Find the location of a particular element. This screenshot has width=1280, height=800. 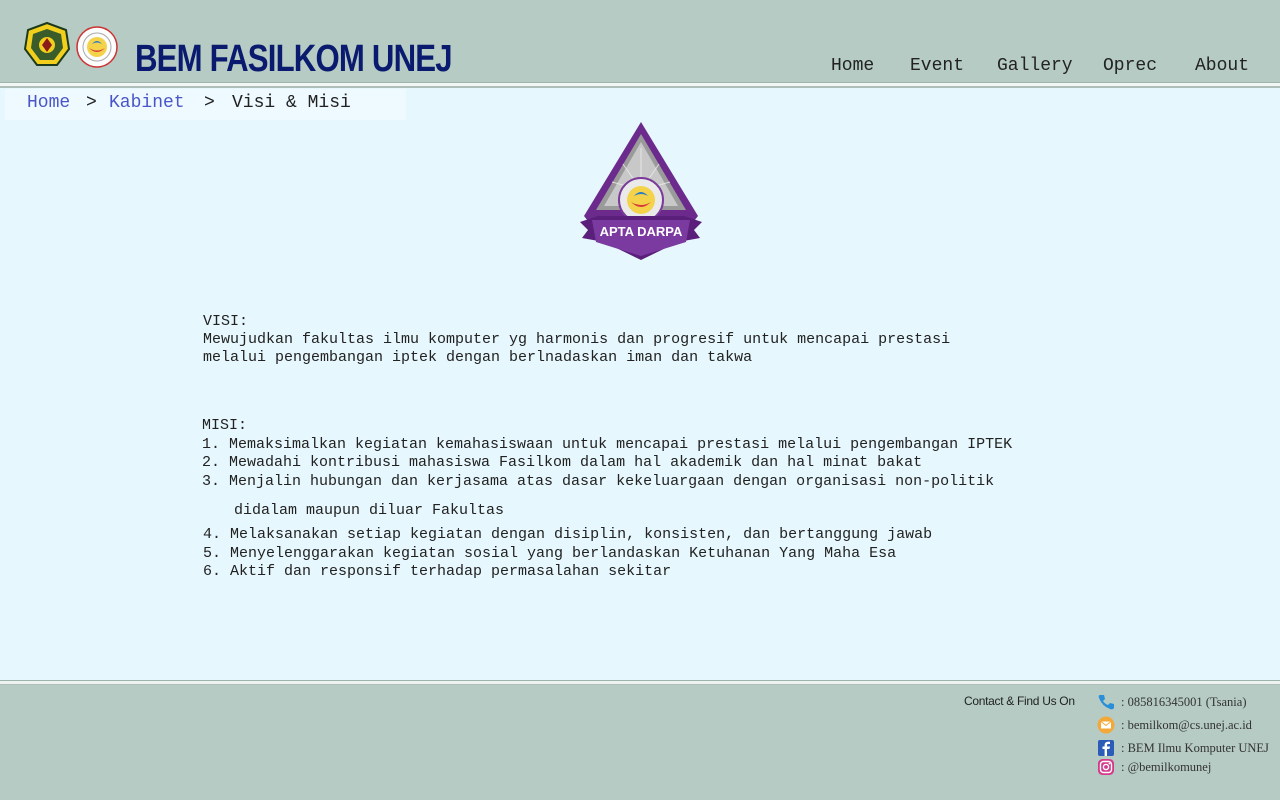

instagram-icon is located at coordinates (1106, 767).